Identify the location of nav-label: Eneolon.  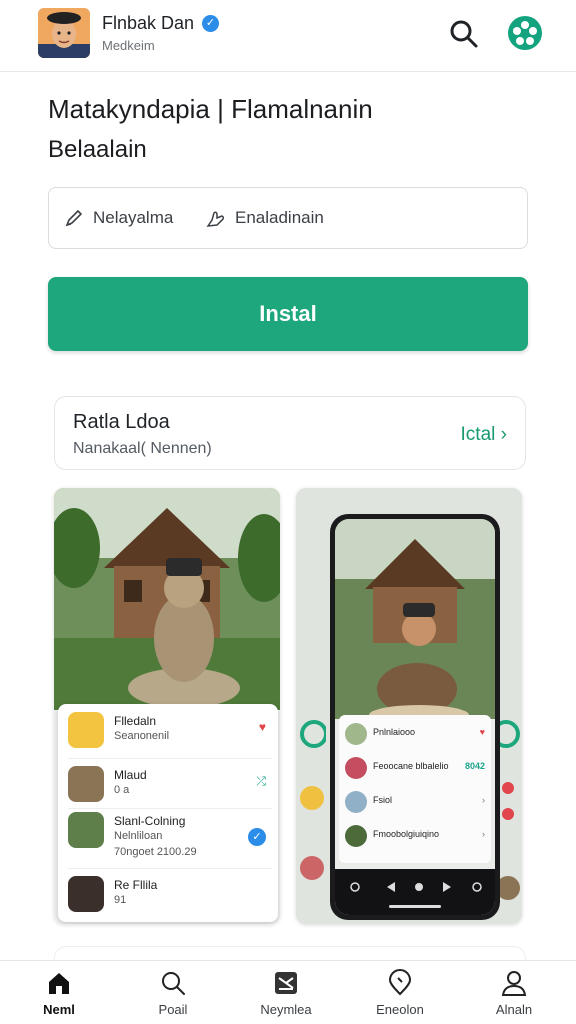
(400, 1009).